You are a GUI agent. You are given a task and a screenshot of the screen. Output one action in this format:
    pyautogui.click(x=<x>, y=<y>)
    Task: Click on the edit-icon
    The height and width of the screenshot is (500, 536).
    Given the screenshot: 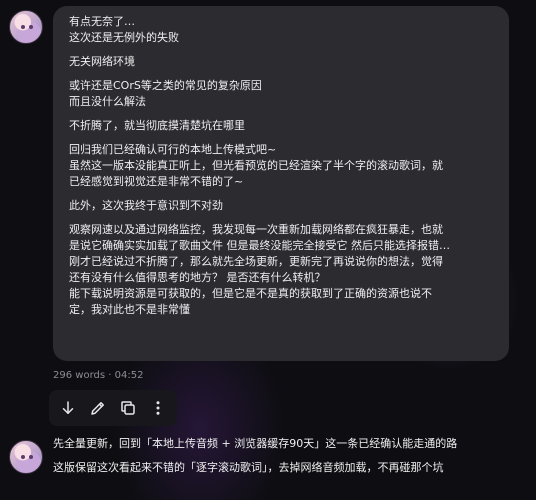 What is the action you would take?
    pyautogui.click(x=98, y=408)
    